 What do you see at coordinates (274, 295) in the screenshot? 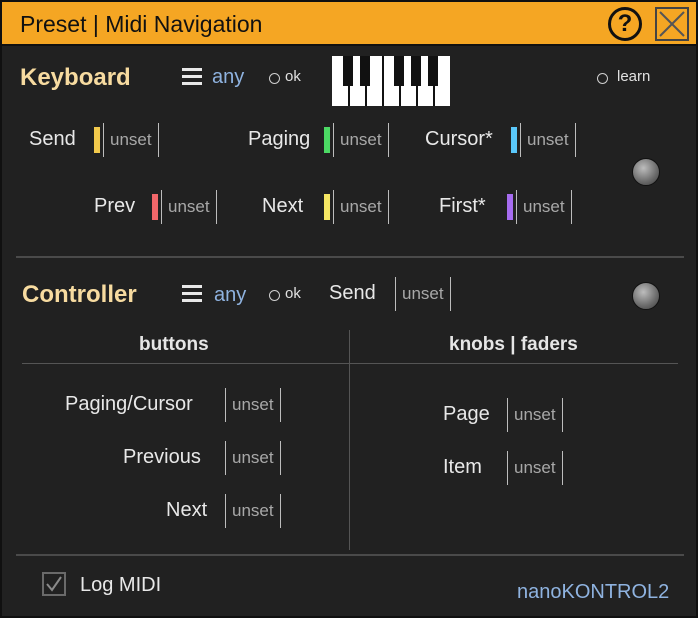
I see `controller-ok-radio` at bounding box center [274, 295].